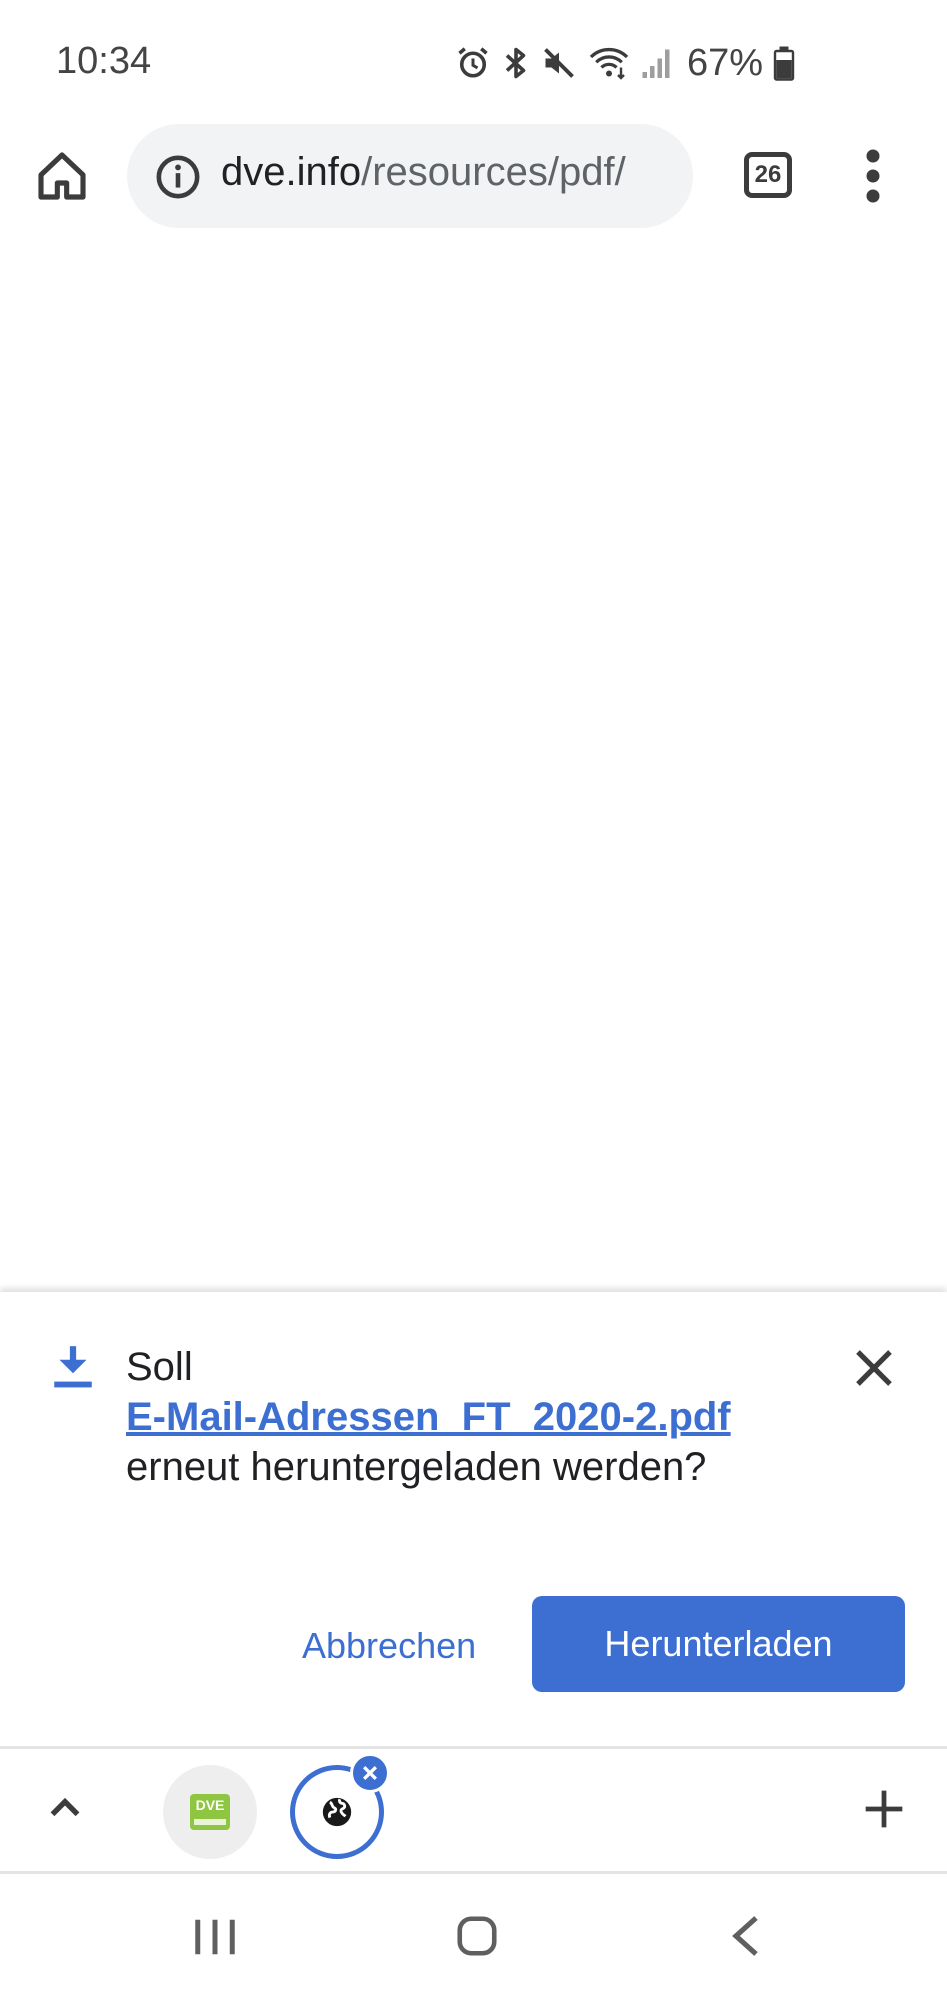 Image resolution: width=947 pixels, height=2000 pixels. What do you see at coordinates (559, 63) in the screenshot?
I see `mute-icon` at bounding box center [559, 63].